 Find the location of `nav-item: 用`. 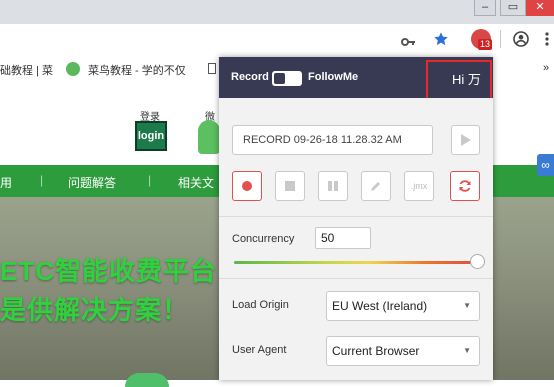

nav-item: 用 is located at coordinates (6, 182).